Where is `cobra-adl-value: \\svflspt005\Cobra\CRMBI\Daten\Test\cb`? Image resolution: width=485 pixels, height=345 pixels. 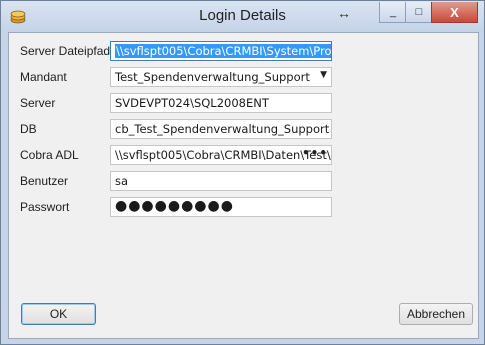 cobra-adl-value: \\svflspt005\Cobra\CRMBI\Daten\Test\cb is located at coordinates (223, 155).